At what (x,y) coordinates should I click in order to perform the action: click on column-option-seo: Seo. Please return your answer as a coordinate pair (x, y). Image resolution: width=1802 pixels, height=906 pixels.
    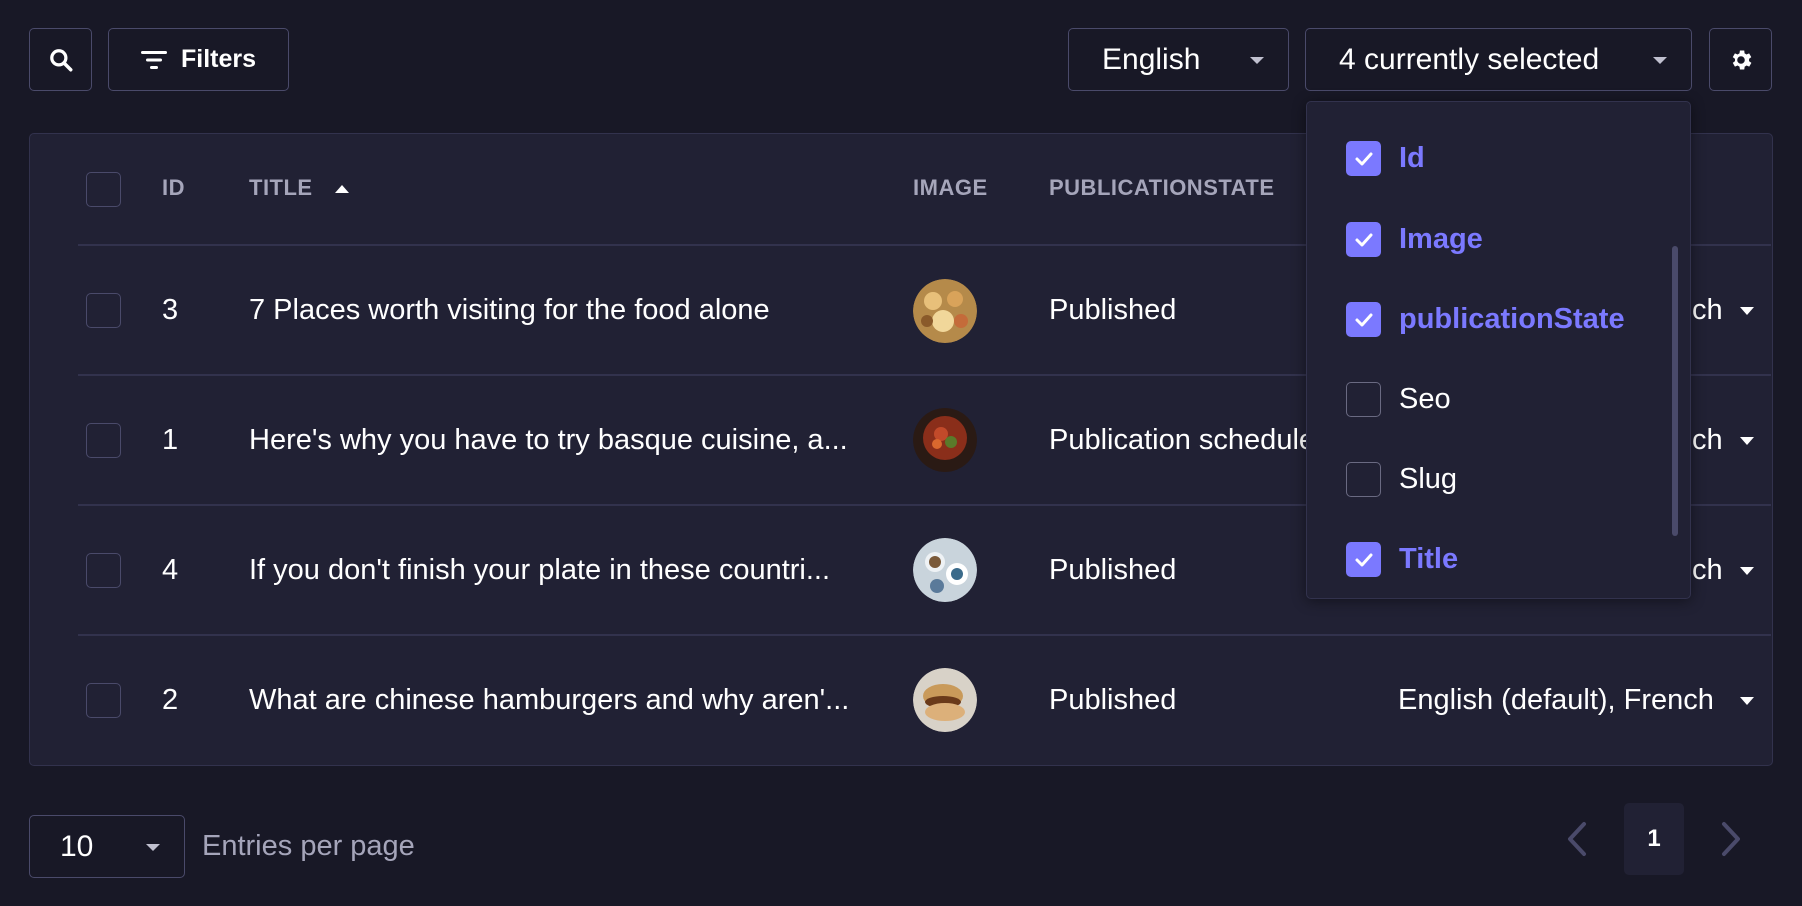
    Looking at the image, I should click on (1398, 399).